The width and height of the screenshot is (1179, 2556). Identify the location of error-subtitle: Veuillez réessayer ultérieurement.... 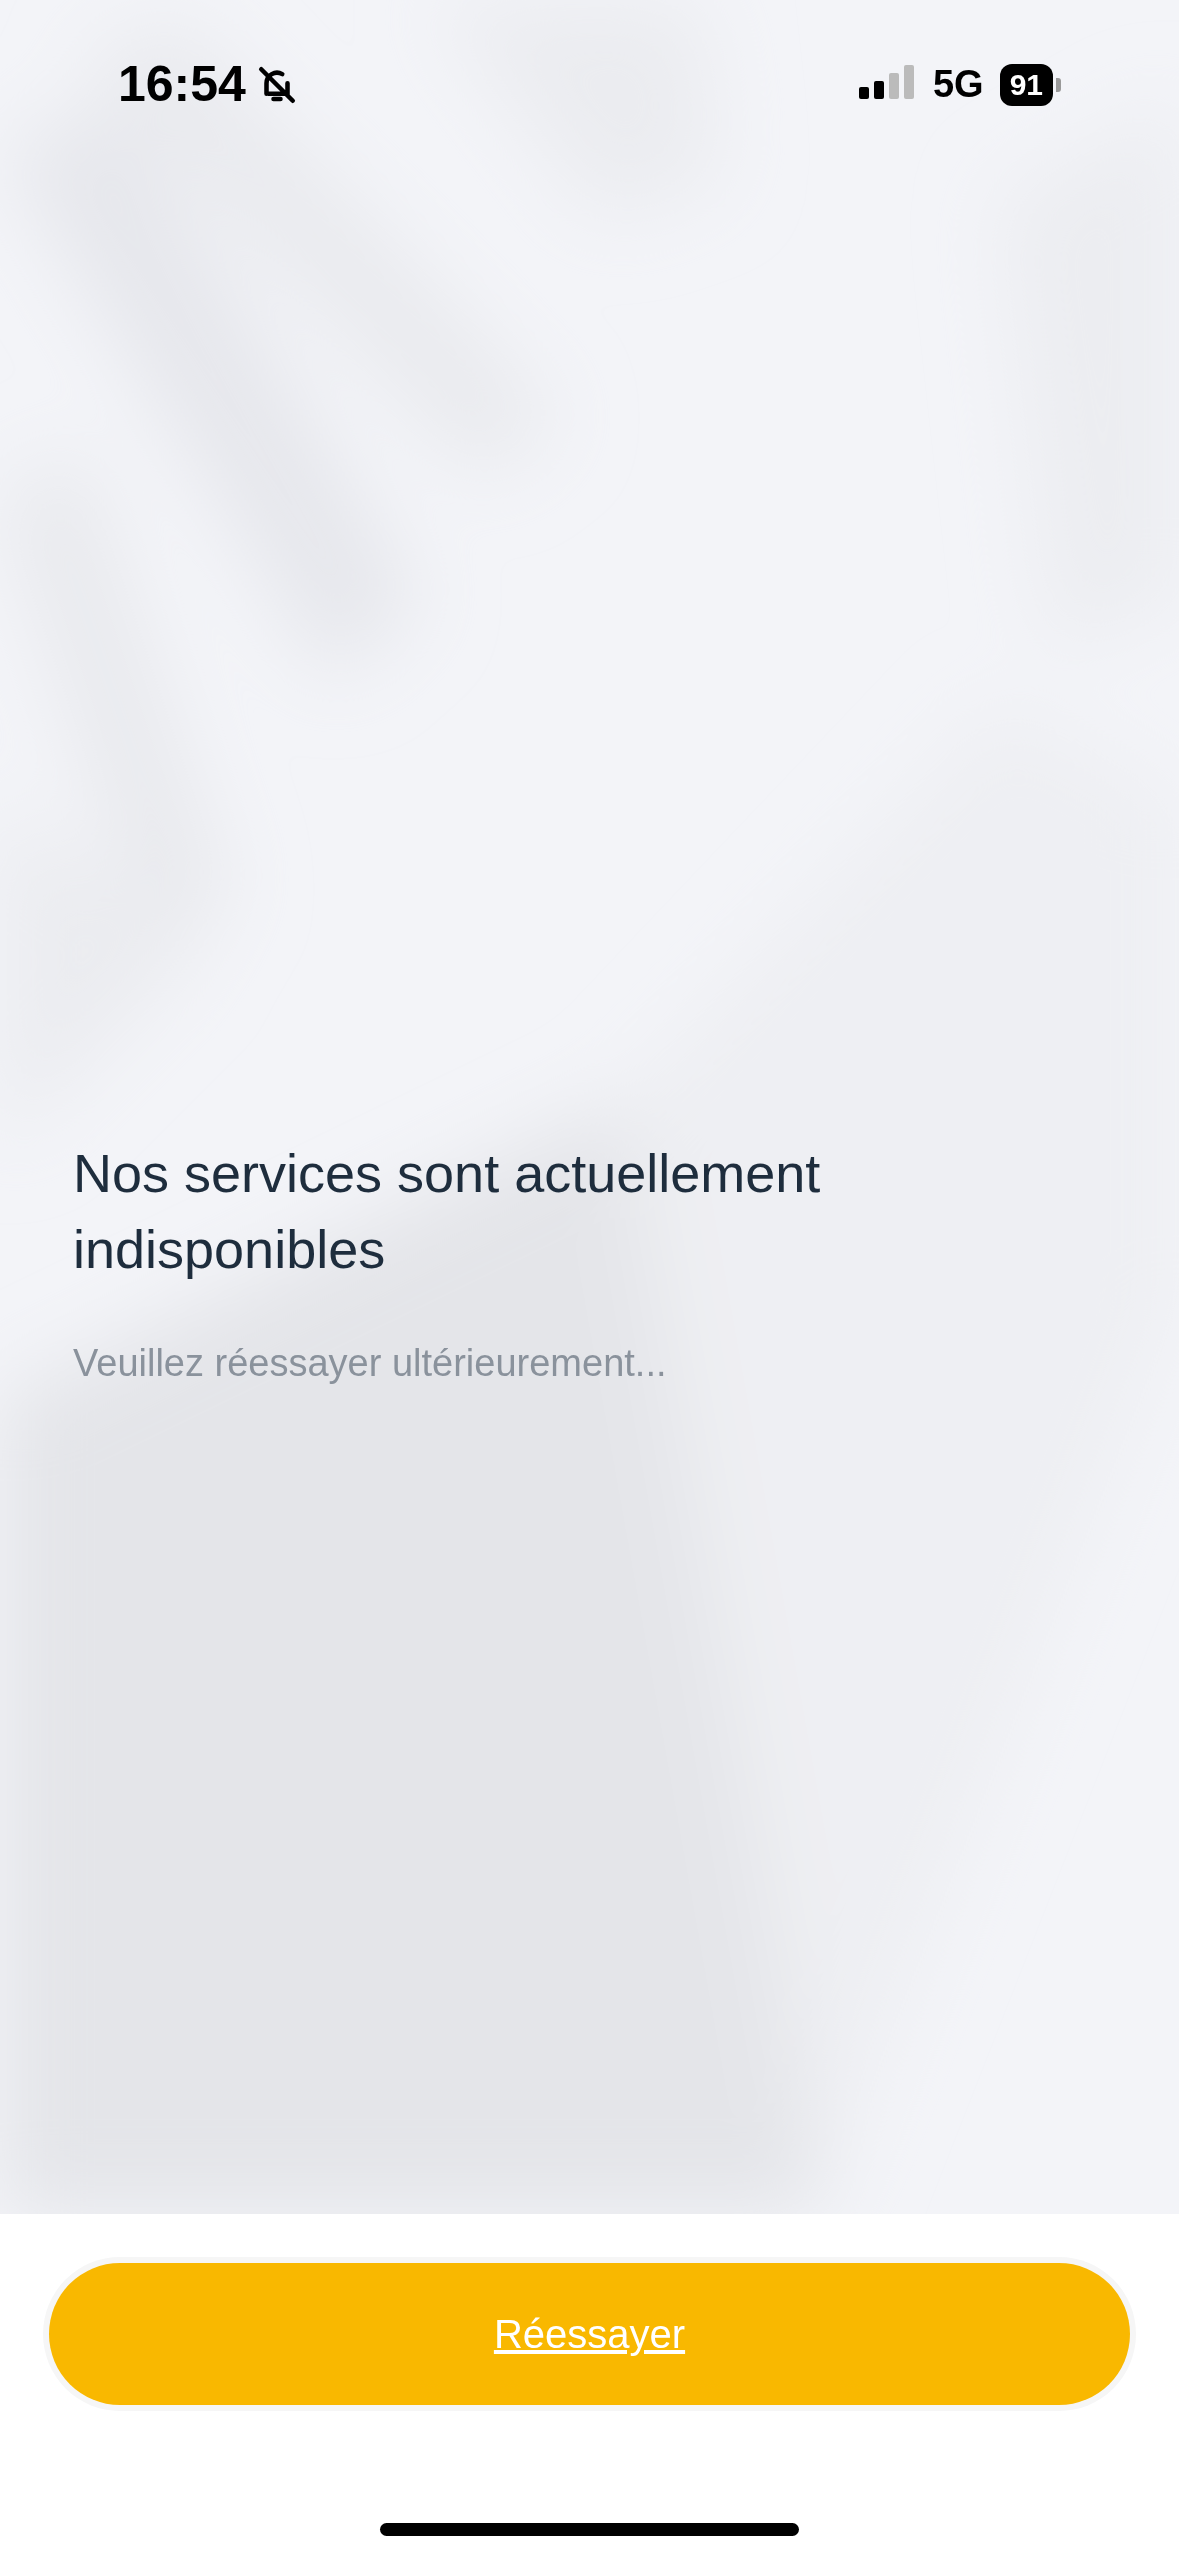
(370, 1363).